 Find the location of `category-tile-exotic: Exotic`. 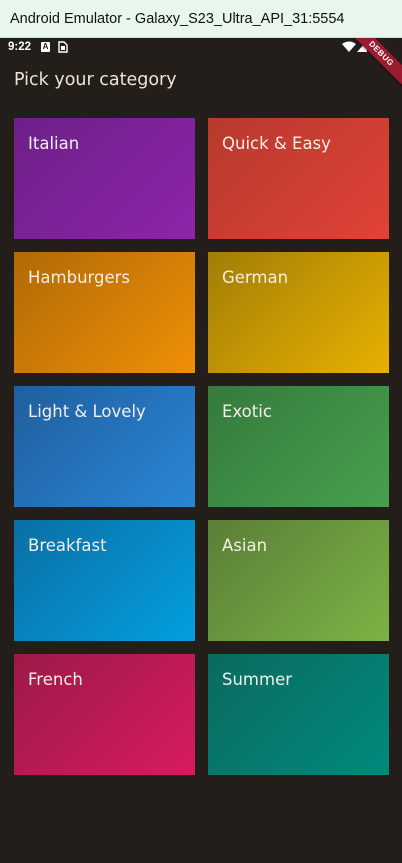

category-tile-exotic: Exotic is located at coordinates (298, 446).